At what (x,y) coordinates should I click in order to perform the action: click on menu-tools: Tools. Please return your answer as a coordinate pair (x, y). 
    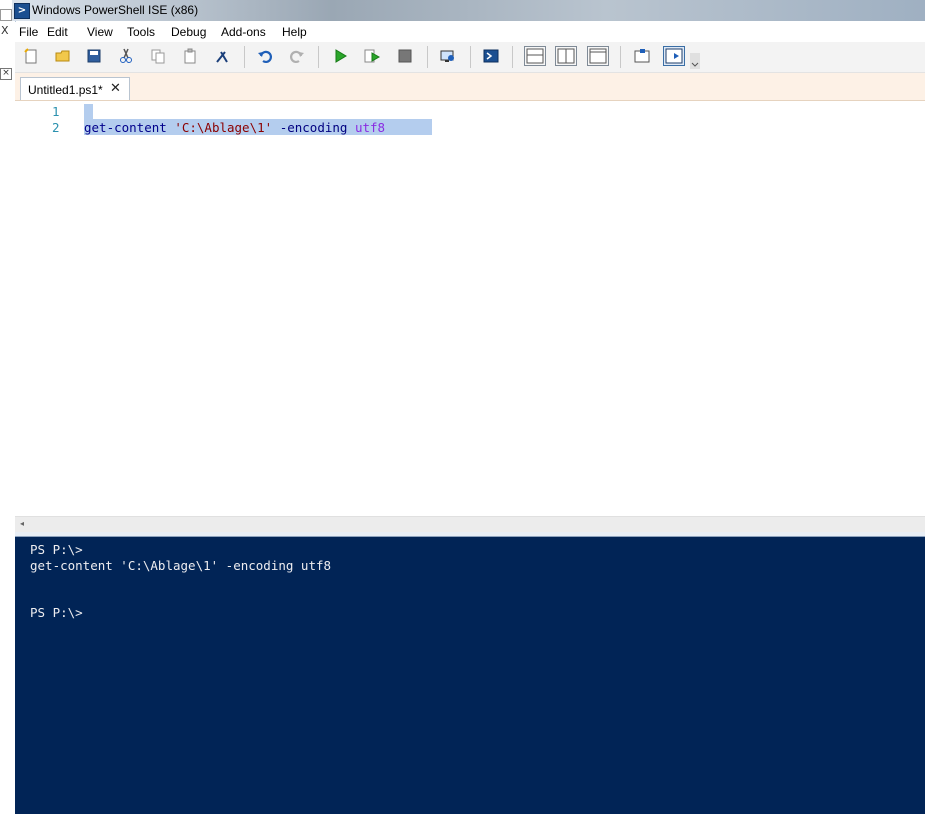
    Looking at the image, I should click on (141, 32).